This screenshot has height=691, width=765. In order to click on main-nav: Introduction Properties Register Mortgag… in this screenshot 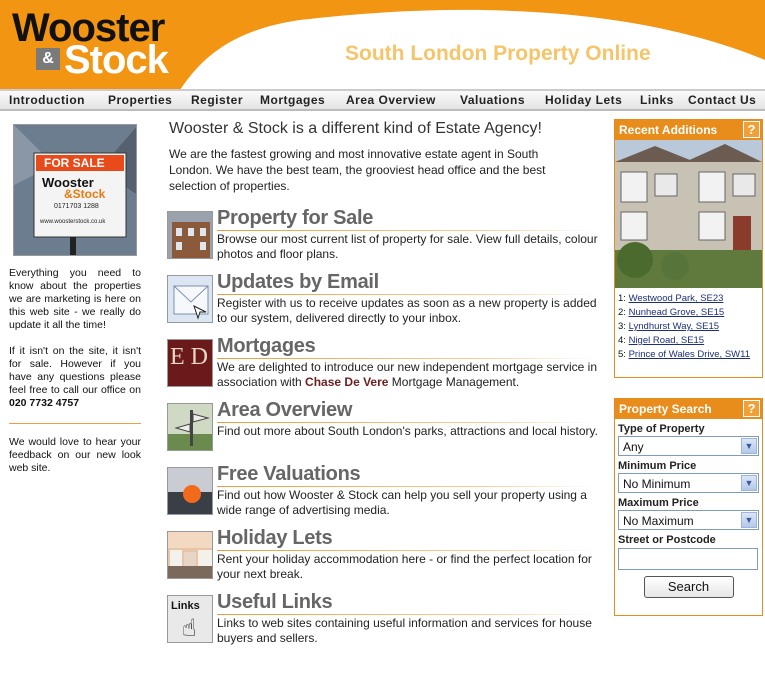, I will do `click(382, 100)`.